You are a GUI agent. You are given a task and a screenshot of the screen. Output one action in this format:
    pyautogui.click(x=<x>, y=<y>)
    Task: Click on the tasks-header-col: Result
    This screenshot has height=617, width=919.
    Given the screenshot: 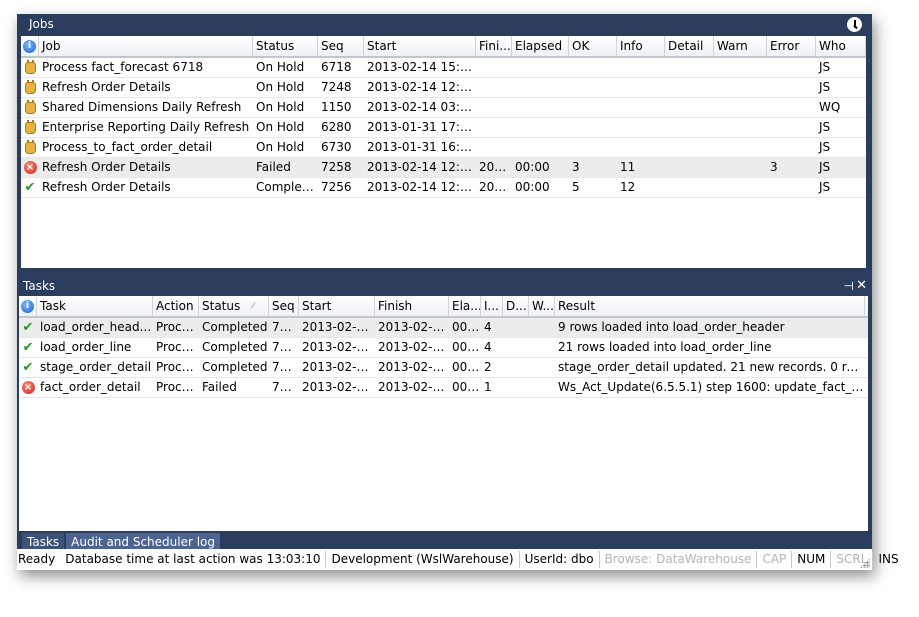 What is the action you would take?
    pyautogui.click(x=710, y=306)
    